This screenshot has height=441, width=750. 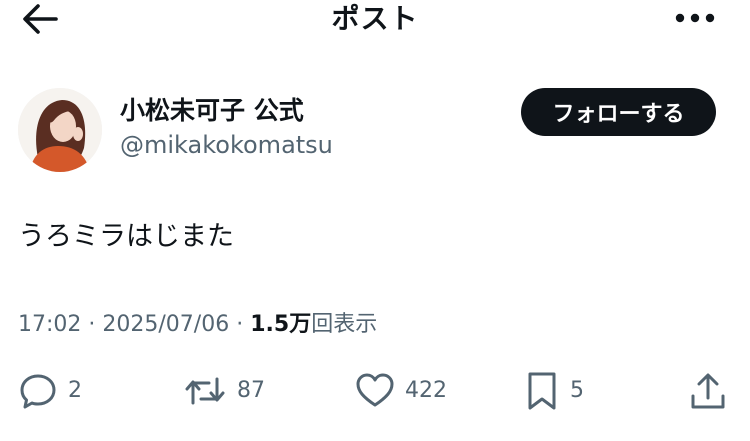 I want to click on bookmark-button: 5, so click(x=554, y=391).